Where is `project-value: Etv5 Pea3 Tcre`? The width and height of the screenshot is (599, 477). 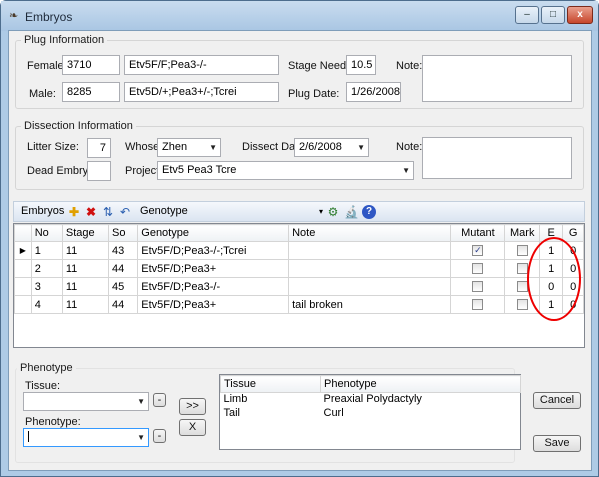 project-value: Etv5 Pea3 Tcre is located at coordinates (199, 170).